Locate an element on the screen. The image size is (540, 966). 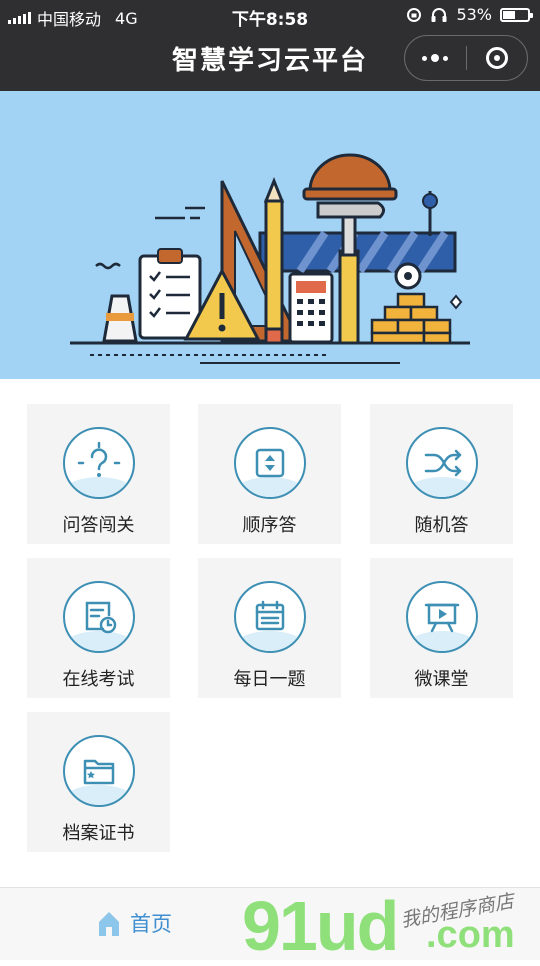
menu-label: 微课堂 is located at coordinates (441, 679).